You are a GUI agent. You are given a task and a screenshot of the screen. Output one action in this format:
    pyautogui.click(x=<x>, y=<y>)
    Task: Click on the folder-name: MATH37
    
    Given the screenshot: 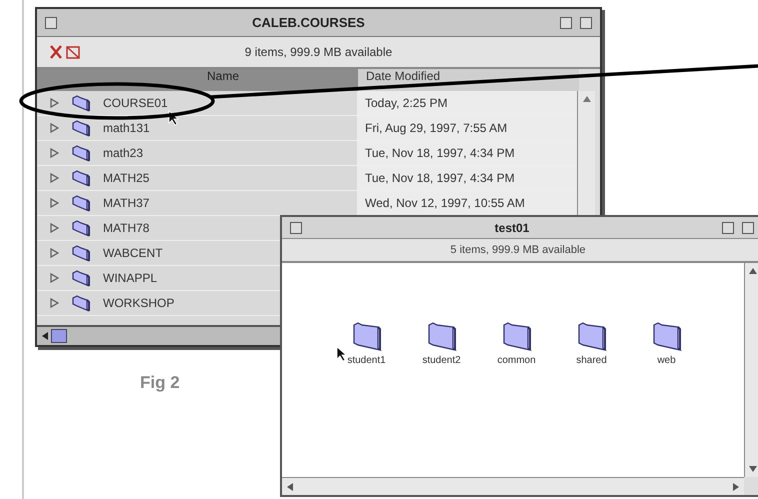 What is the action you would take?
    pyautogui.click(x=126, y=203)
    